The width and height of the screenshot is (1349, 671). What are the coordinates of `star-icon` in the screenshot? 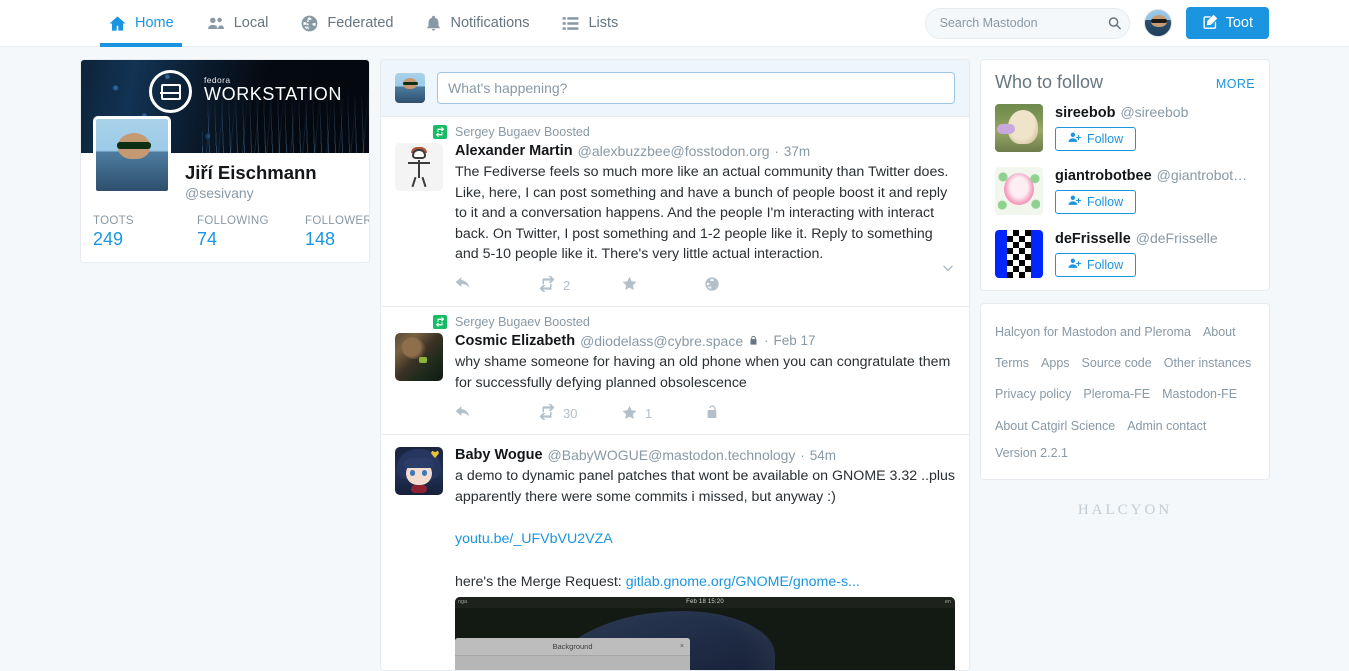 It's located at (629, 414).